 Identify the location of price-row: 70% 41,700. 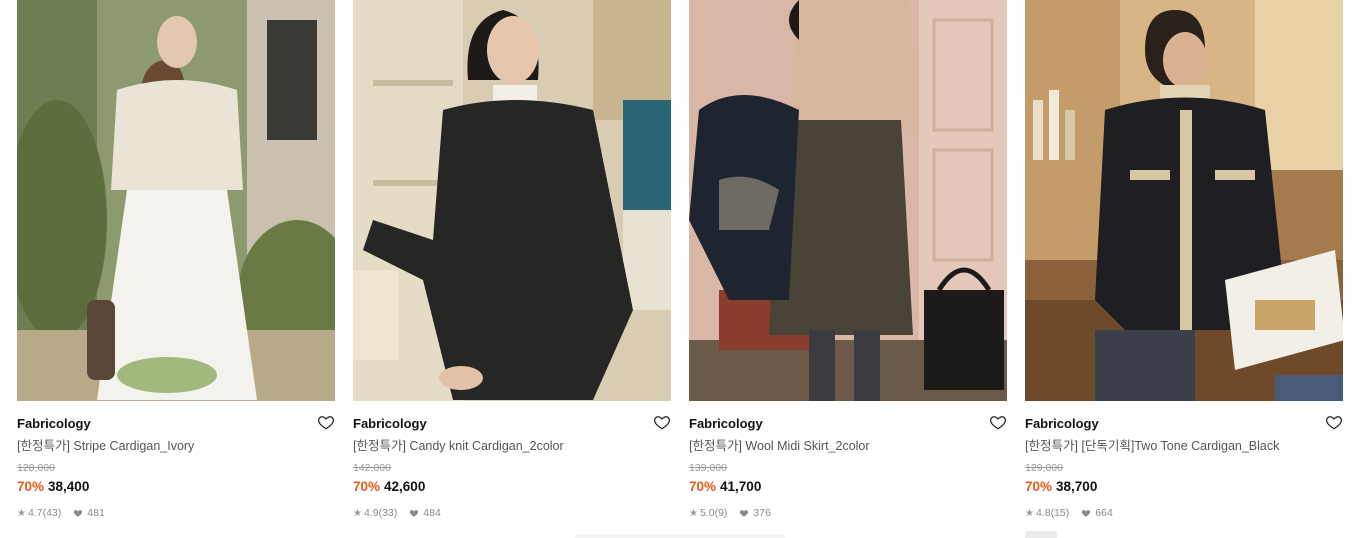
(848, 486).